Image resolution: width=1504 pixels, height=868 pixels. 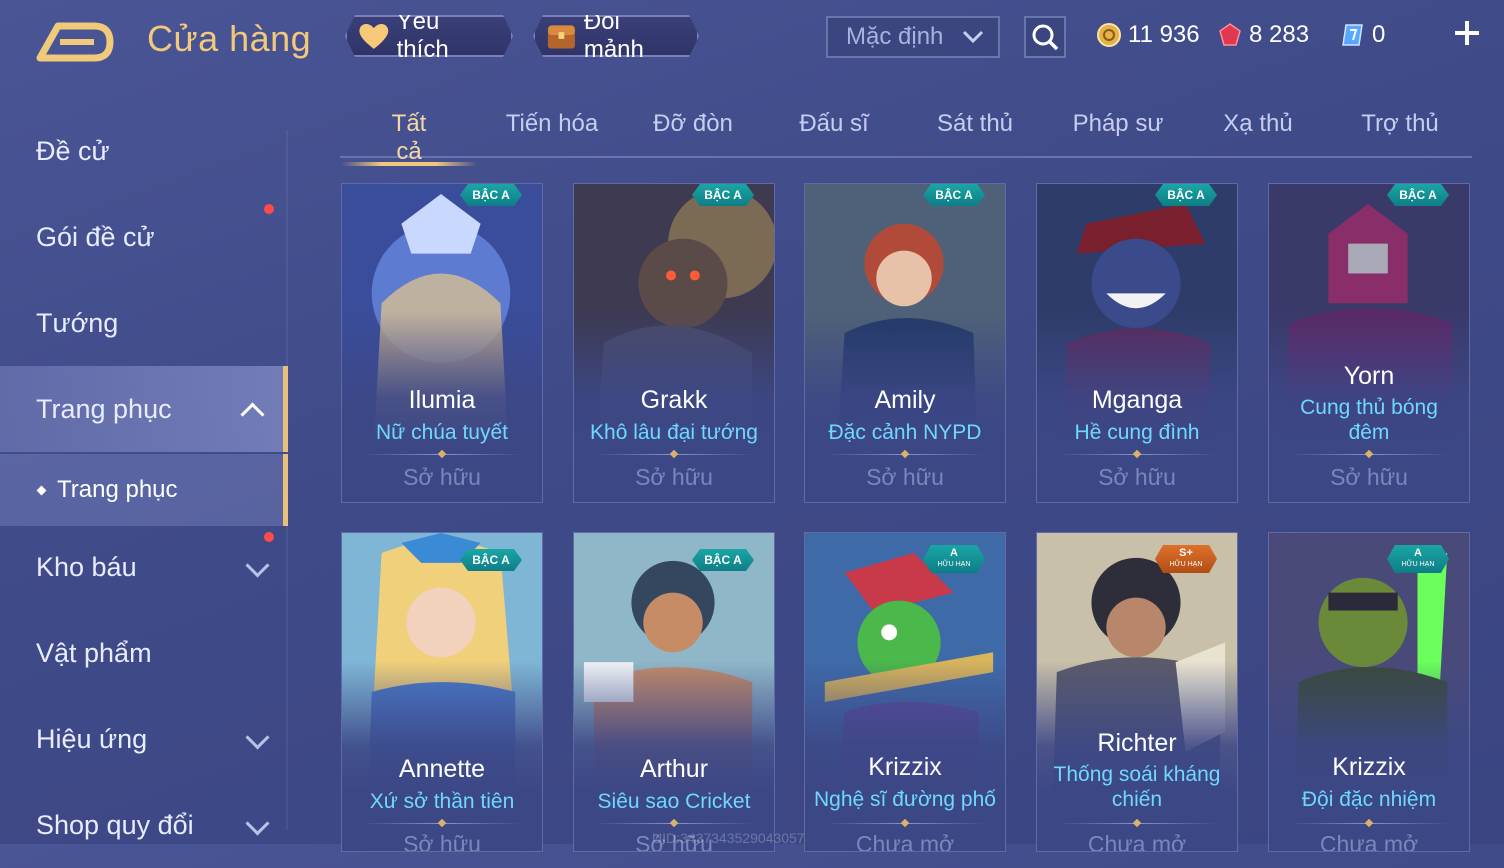 What do you see at coordinates (674, 769) in the screenshot?
I see `hero-name: Arthur` at bounding box center [674, 769].